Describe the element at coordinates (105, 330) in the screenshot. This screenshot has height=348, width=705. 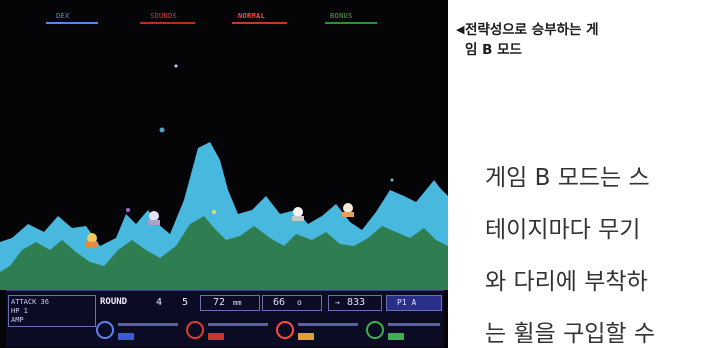
I see `player1-icon` at that location.